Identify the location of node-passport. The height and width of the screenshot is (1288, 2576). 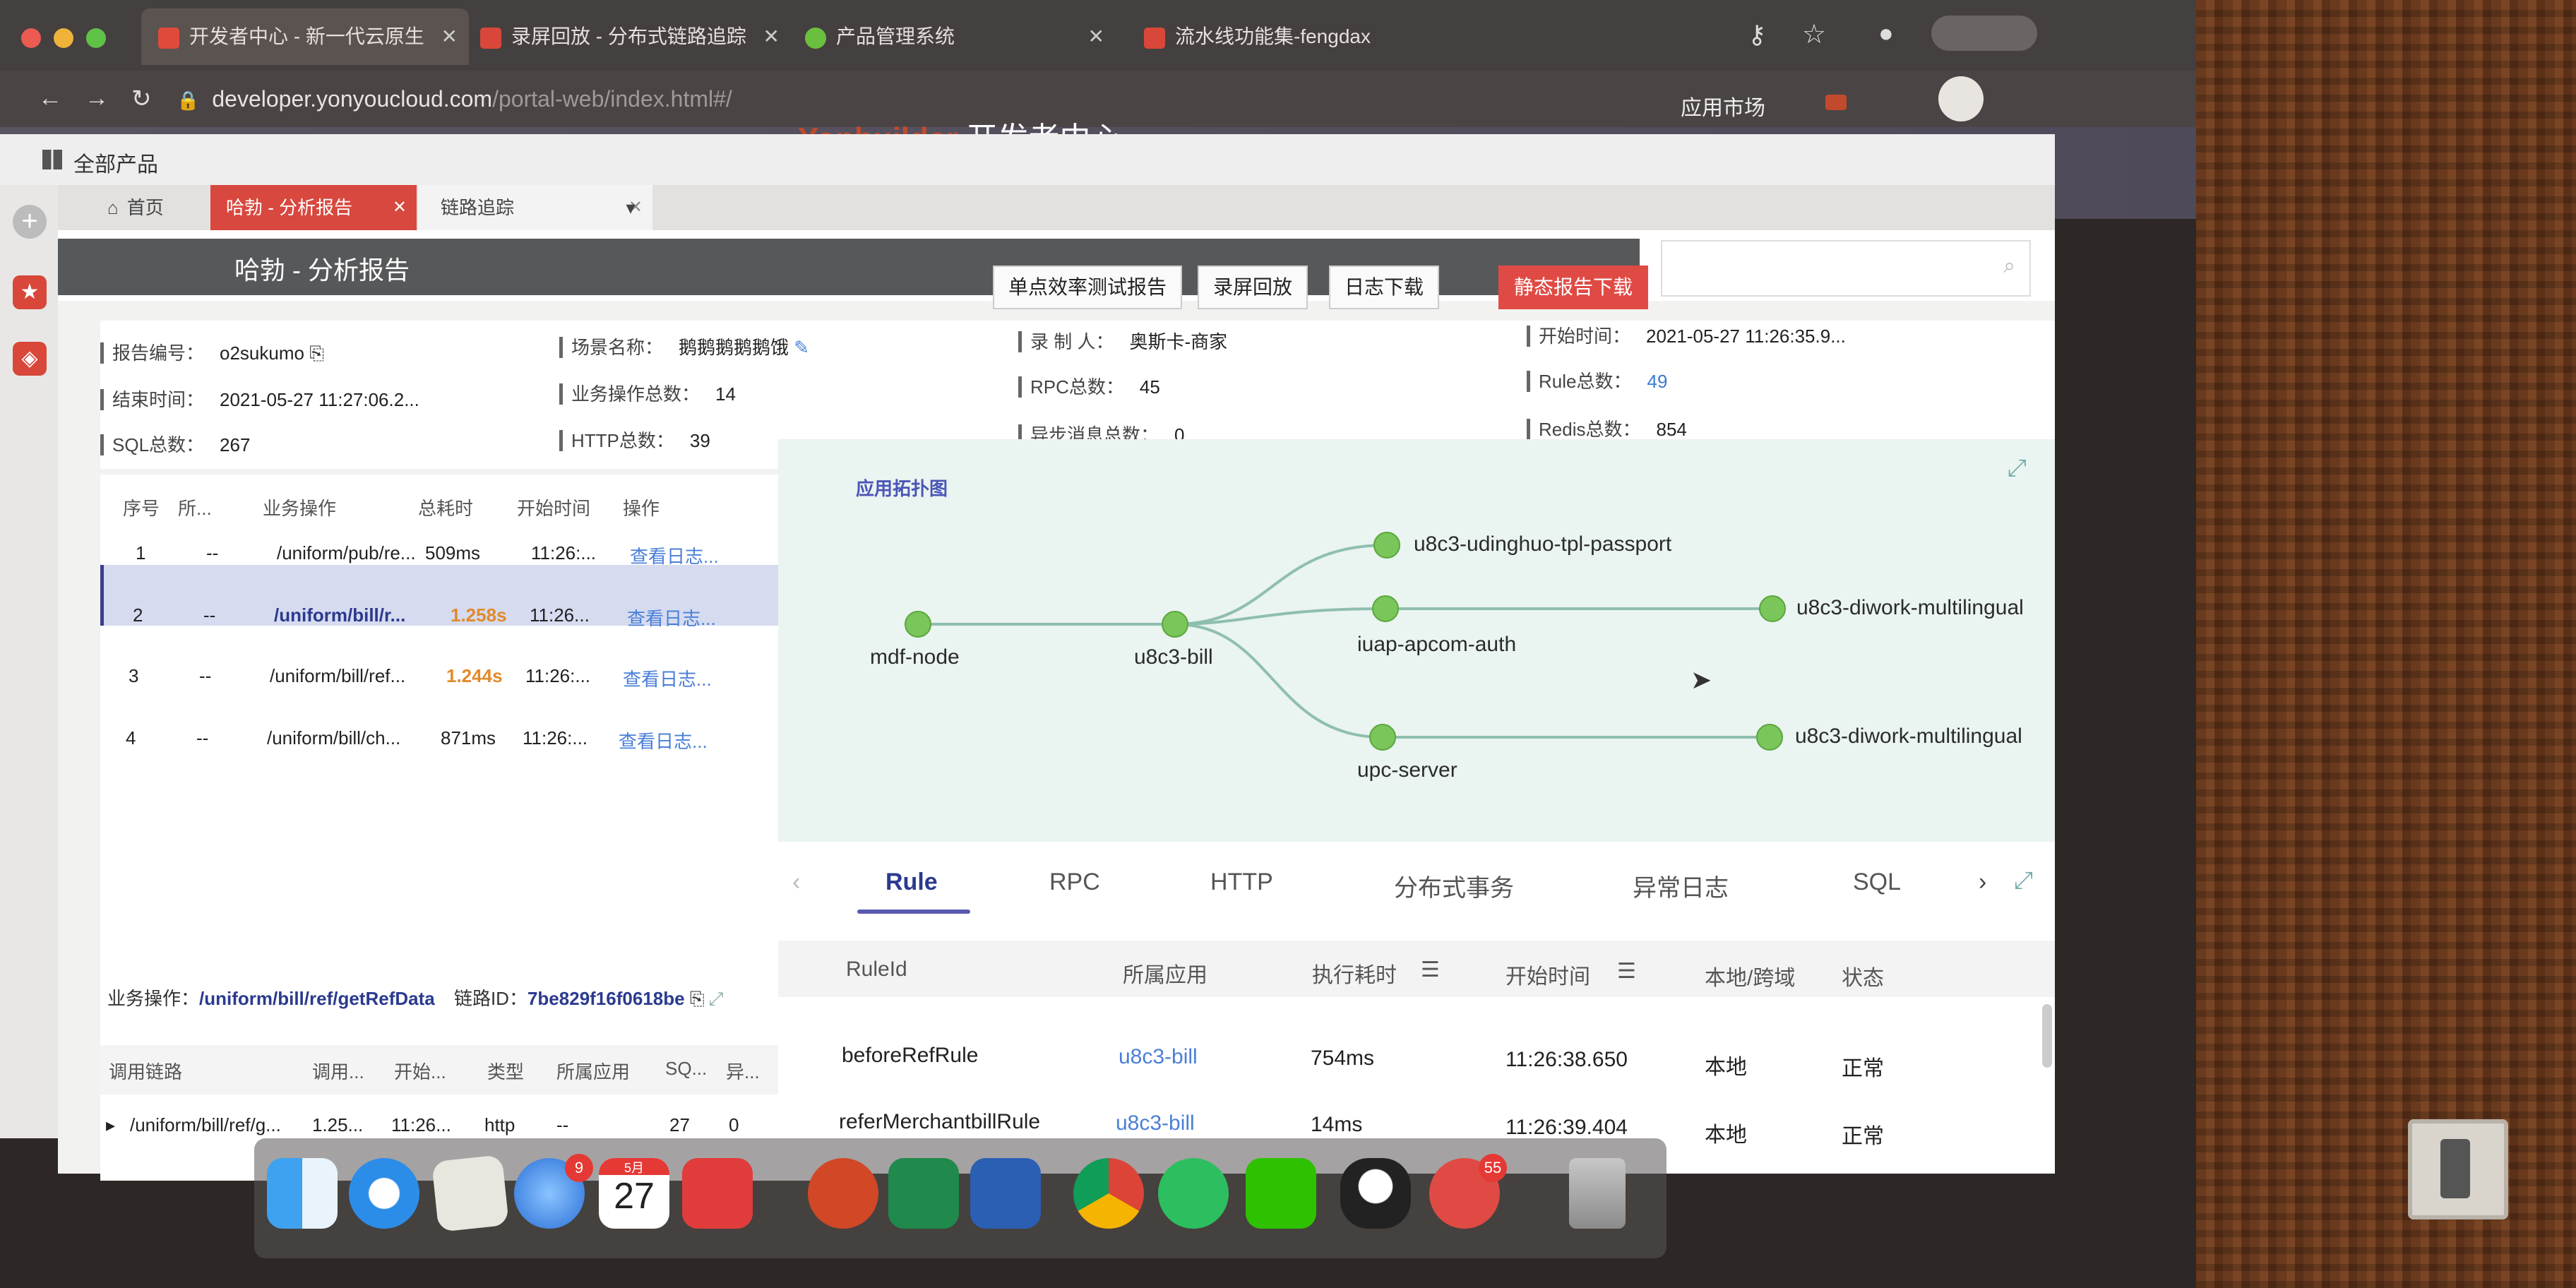
(1386, 545).